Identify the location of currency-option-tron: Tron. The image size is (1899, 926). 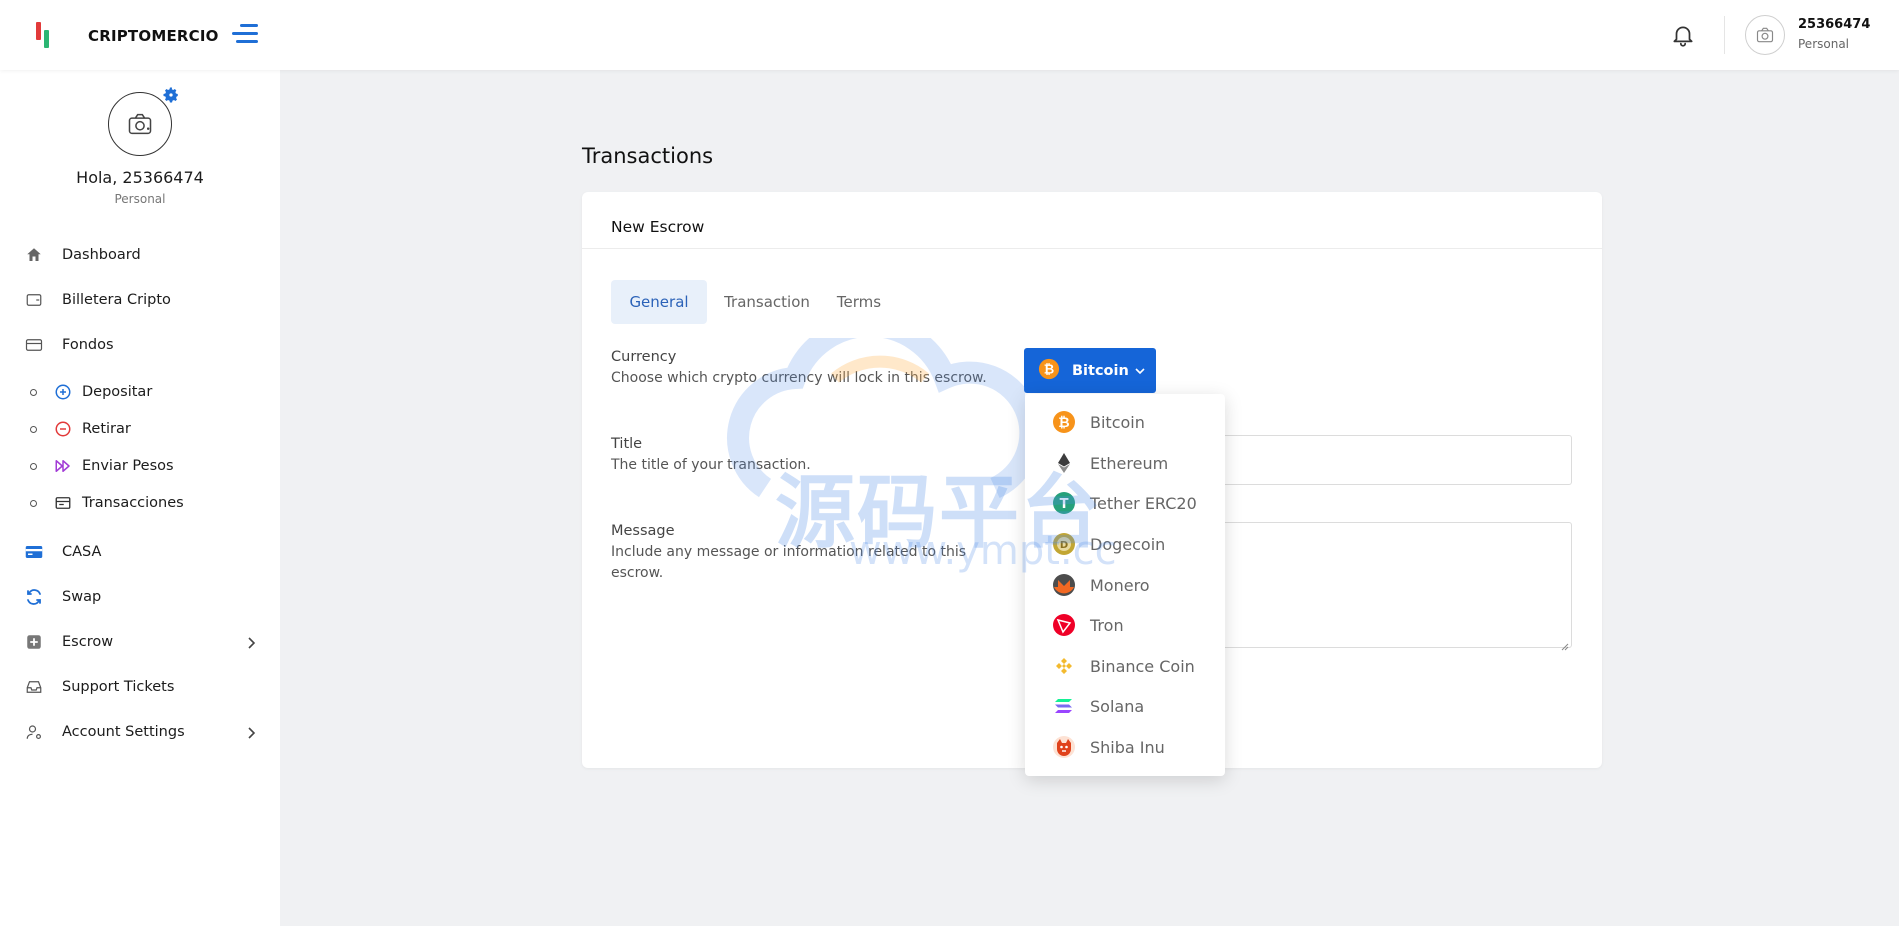
(1125, 625).